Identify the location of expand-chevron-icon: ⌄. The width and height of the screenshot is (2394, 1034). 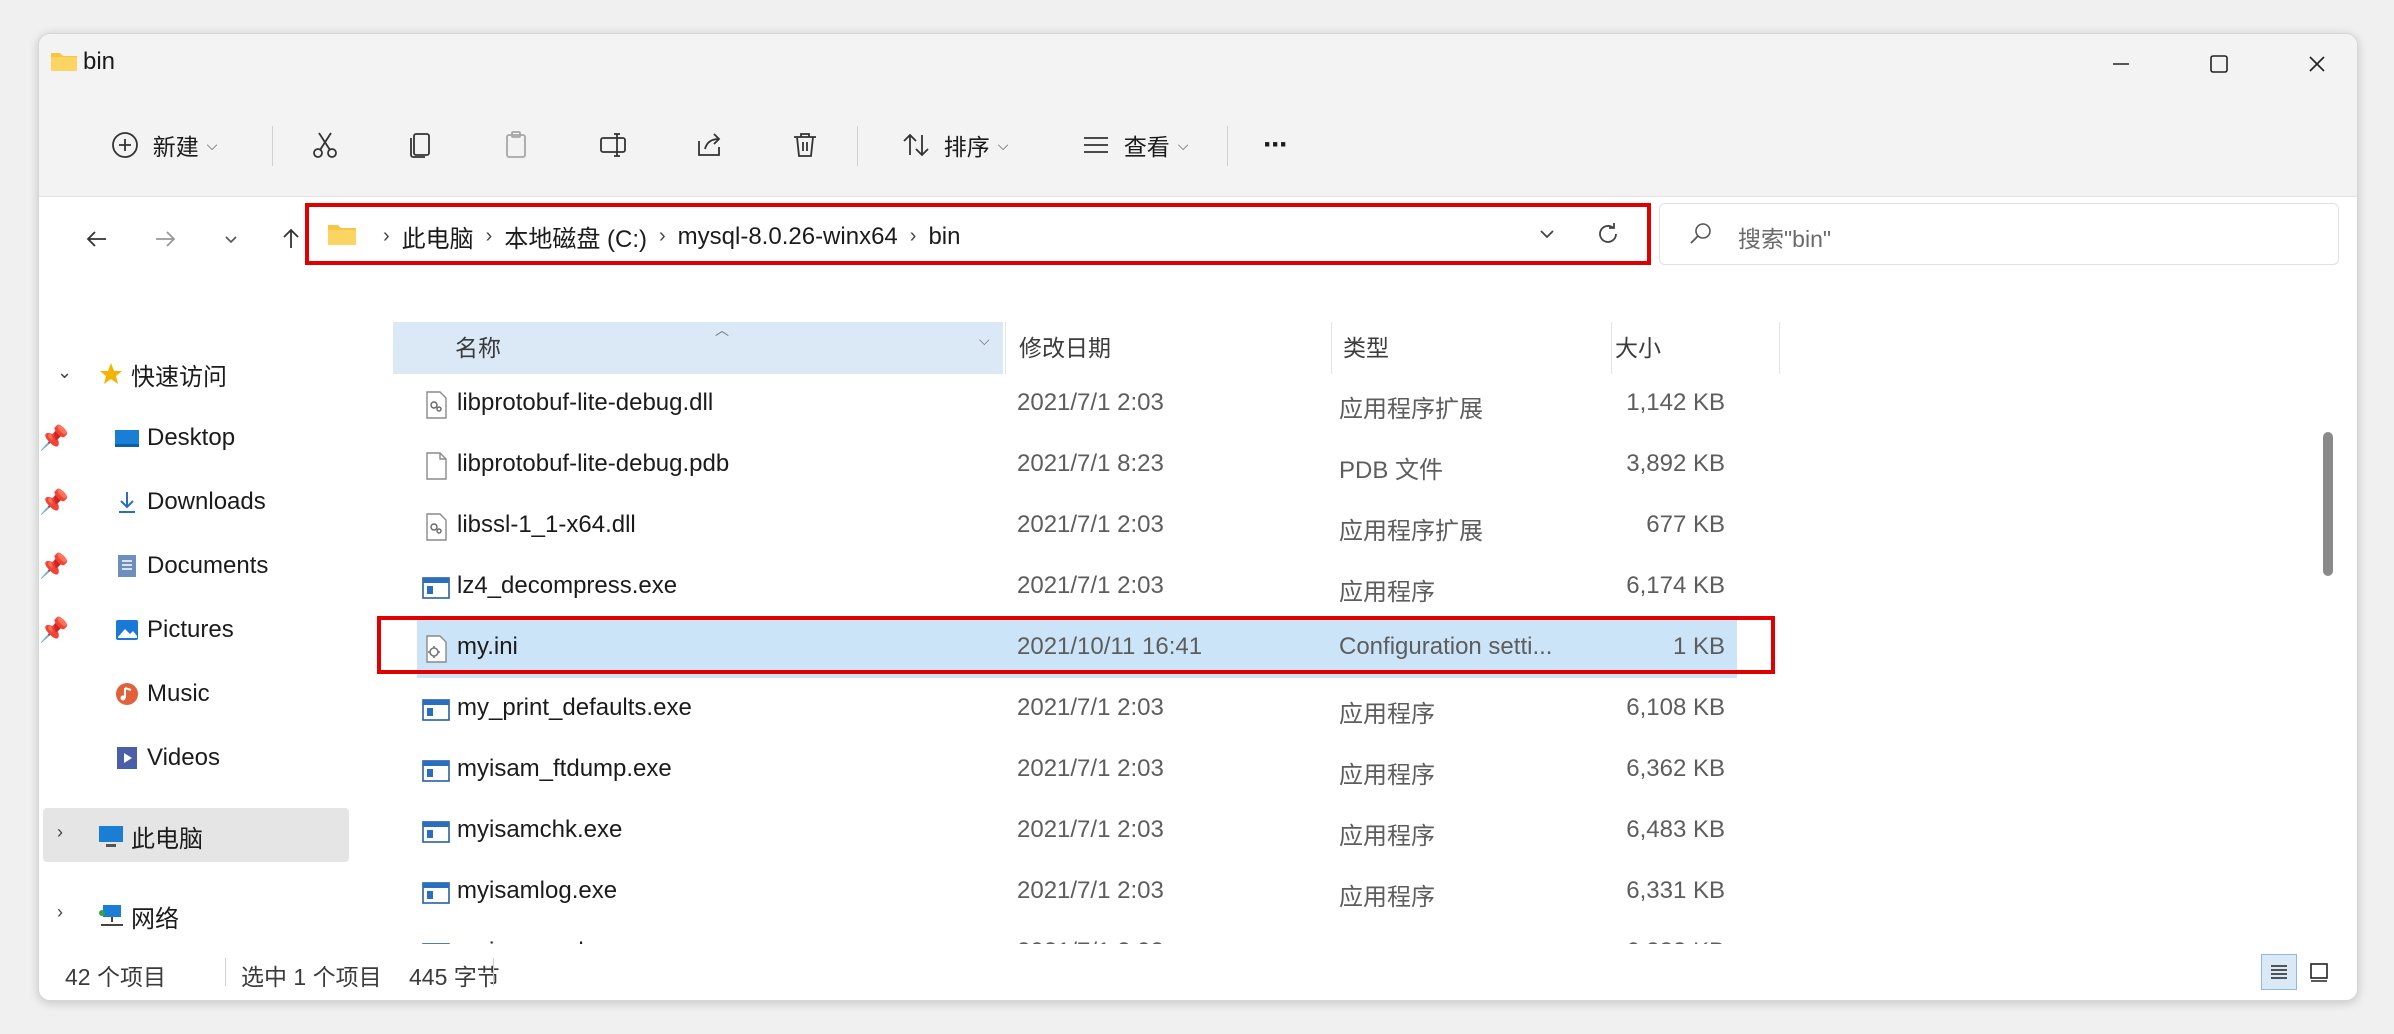
(67, 372).